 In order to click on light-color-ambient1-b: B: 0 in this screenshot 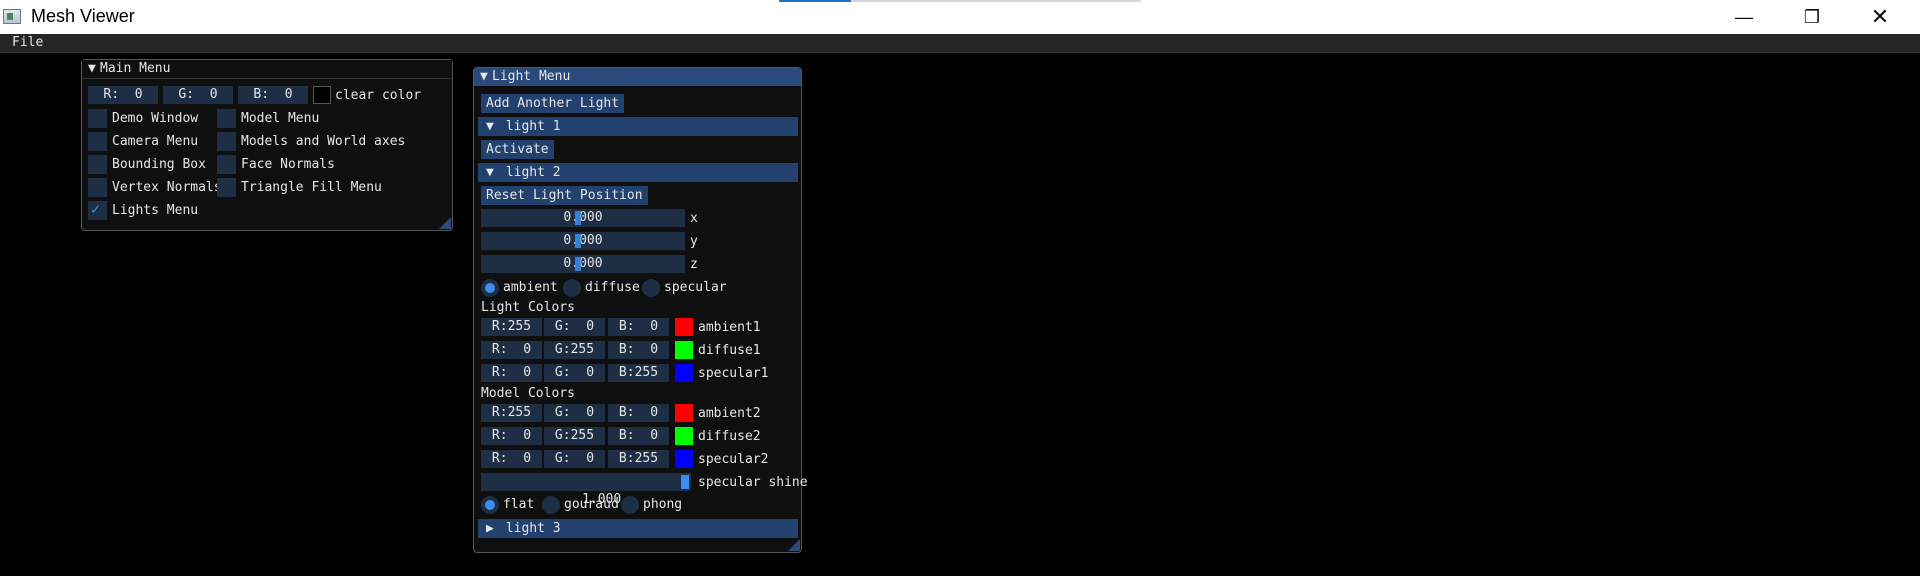, I will do `click(638, 327)`.